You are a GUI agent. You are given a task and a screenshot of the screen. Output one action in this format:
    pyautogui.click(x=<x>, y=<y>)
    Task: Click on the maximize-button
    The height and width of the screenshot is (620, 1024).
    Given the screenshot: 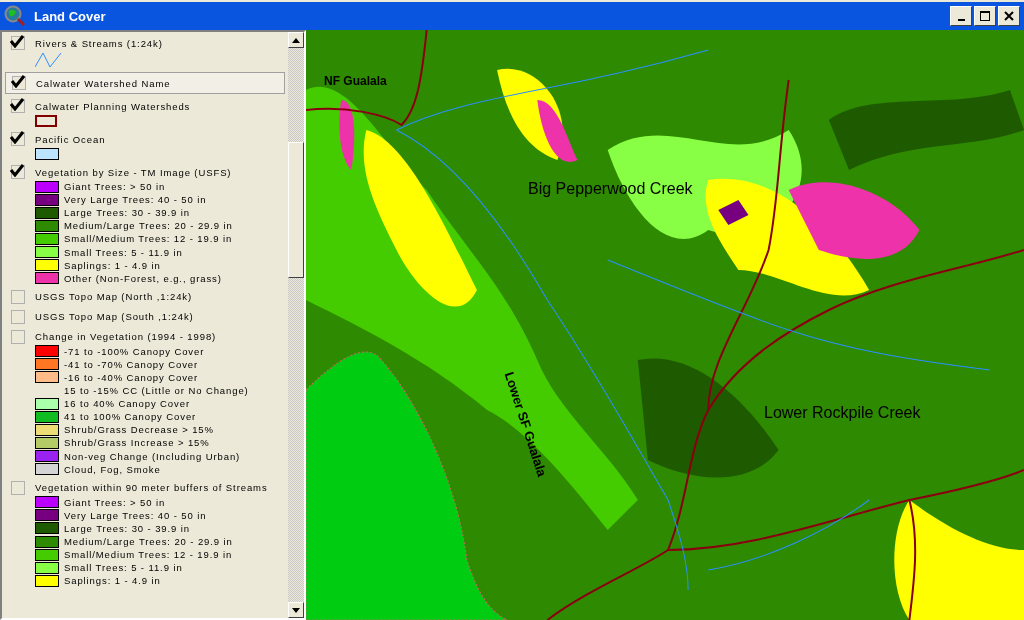 What is the action you would take?
    pyautogui.click(x=985, y=16)
    